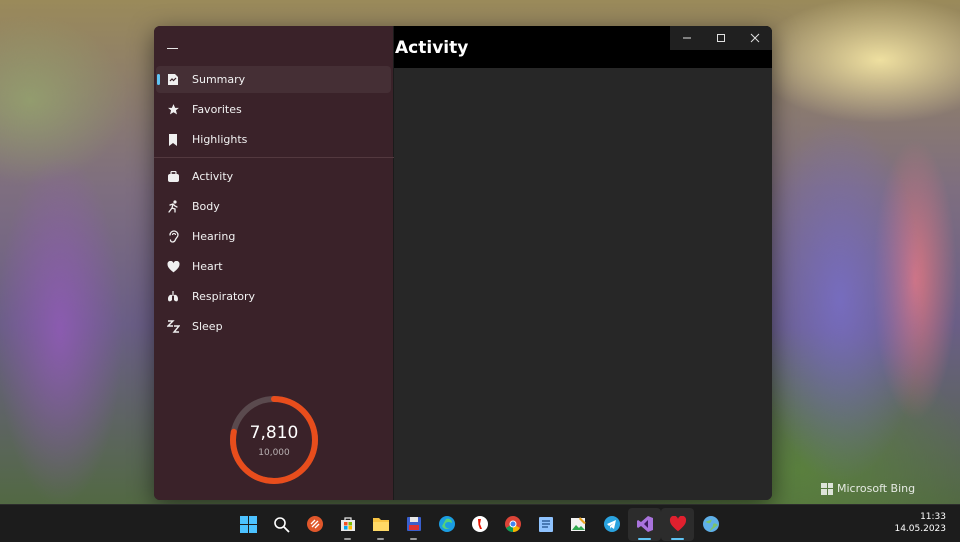 Image resolution: width=960 pixels, height=542 pixels. I want to click on nav-item-hearing: Hearing, so click(273, 236).